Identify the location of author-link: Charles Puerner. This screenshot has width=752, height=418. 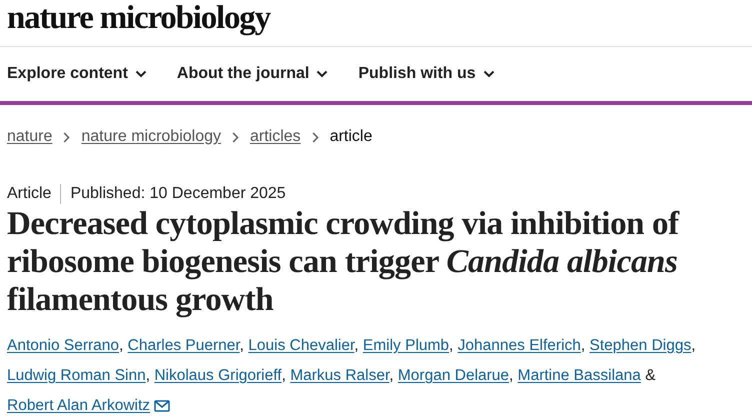
(184, 345).